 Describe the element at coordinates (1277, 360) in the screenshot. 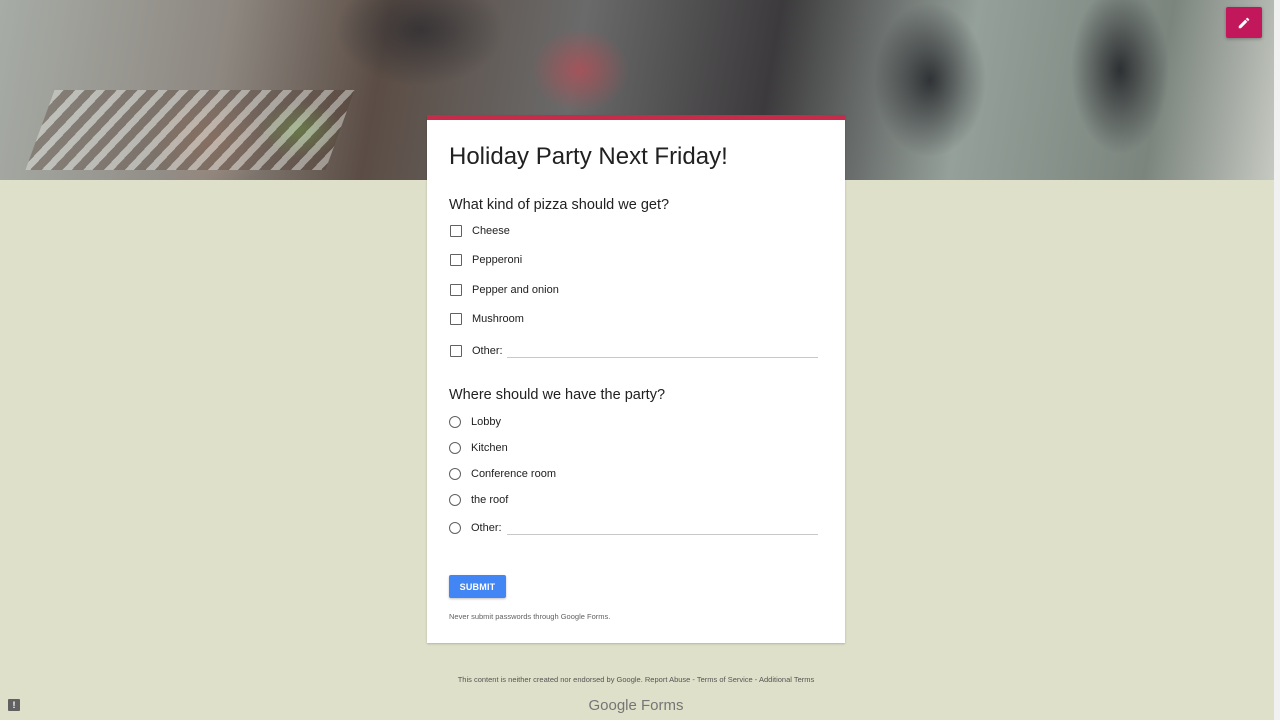

I see `page-scrollbar` at that location.